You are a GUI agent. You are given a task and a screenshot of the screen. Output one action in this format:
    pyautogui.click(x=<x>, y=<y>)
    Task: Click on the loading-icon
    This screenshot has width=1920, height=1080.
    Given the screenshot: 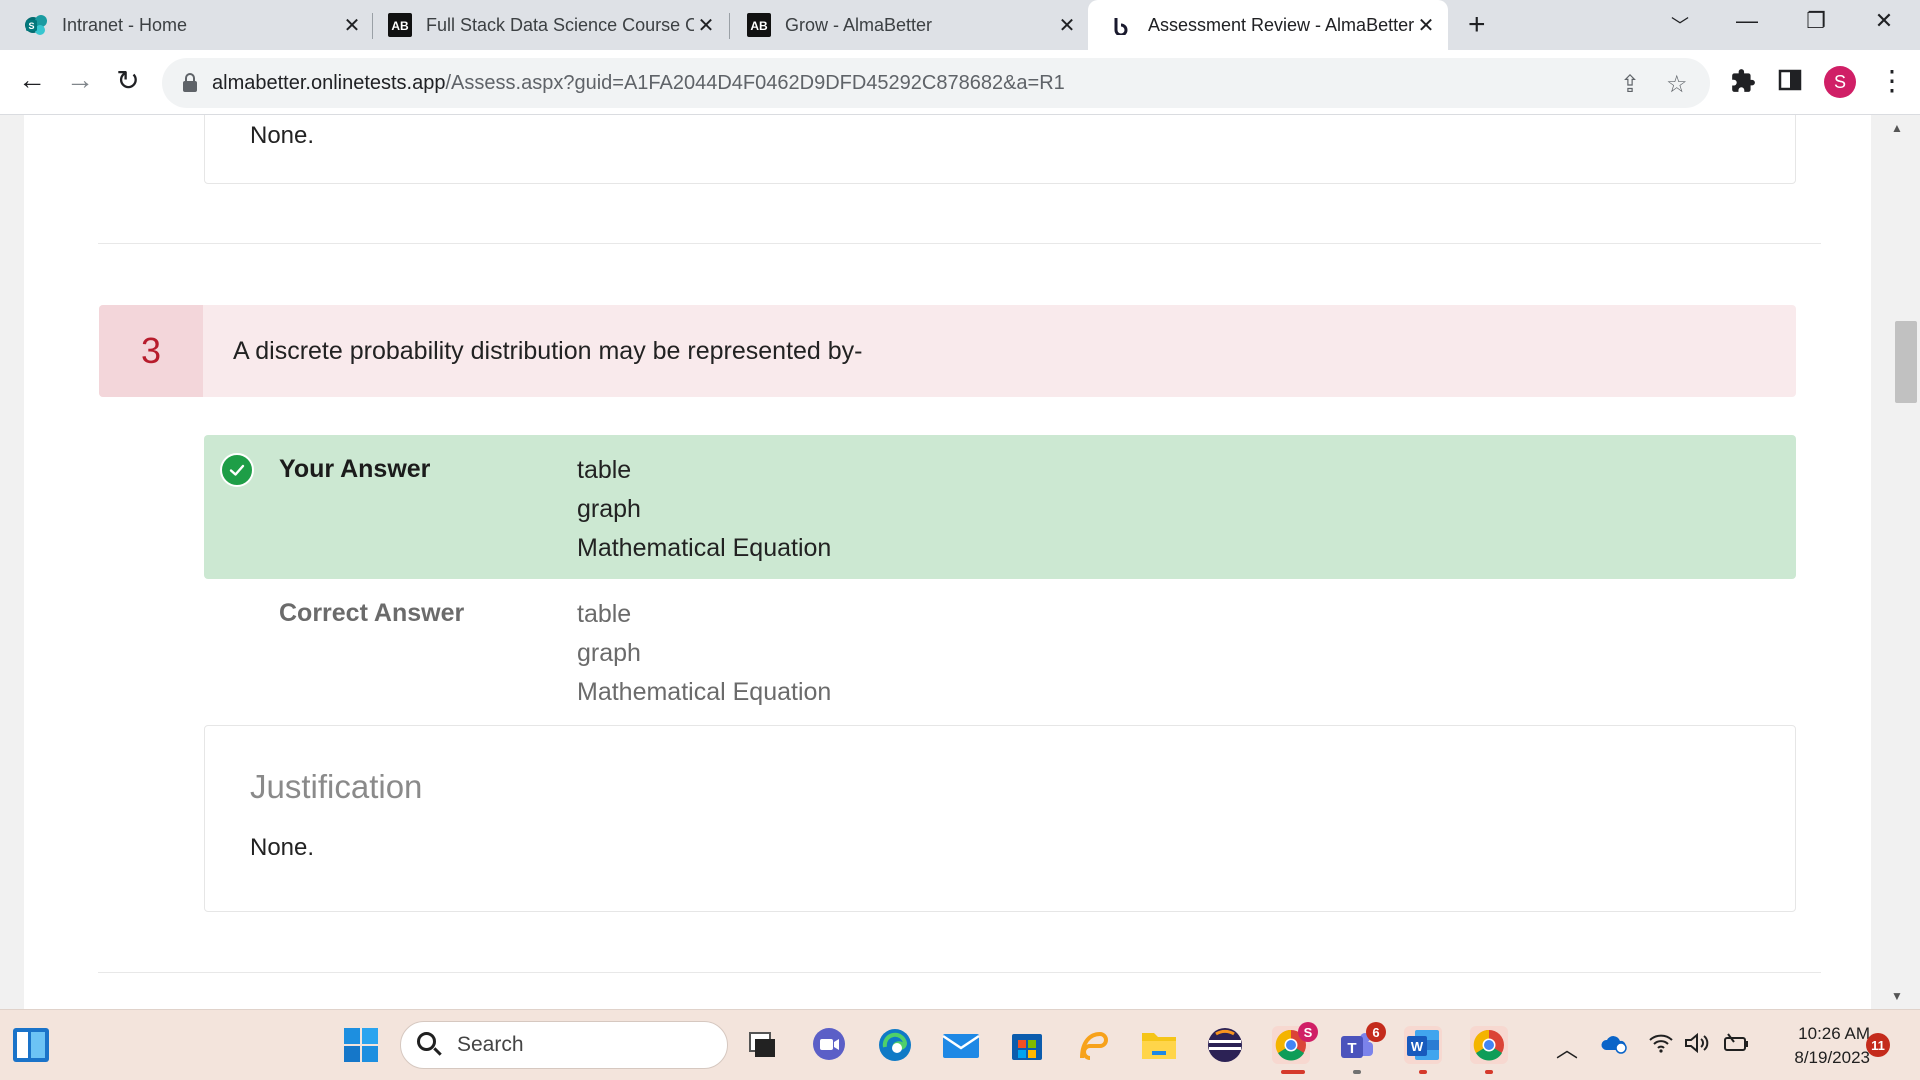 What is the action you would take?
    pyautogui.click(x=1122, y=25)
    